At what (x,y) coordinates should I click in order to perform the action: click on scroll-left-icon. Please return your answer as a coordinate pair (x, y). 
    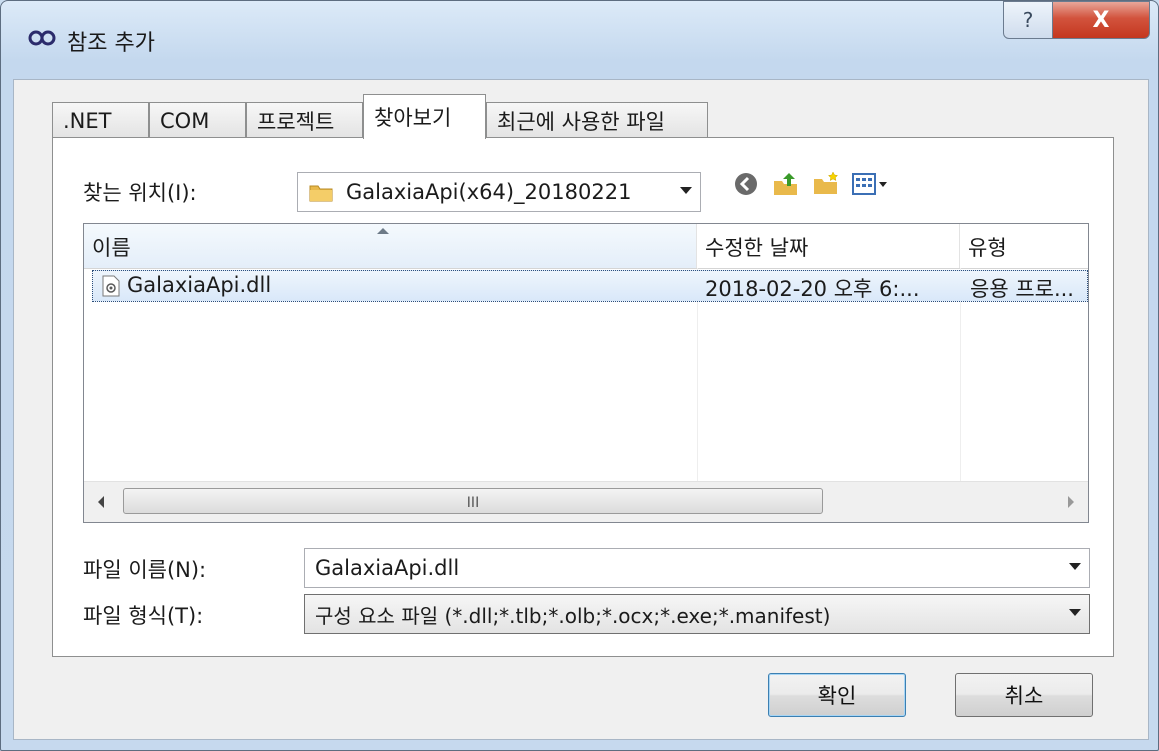
    Looking at the image, I should click on (101, 502).